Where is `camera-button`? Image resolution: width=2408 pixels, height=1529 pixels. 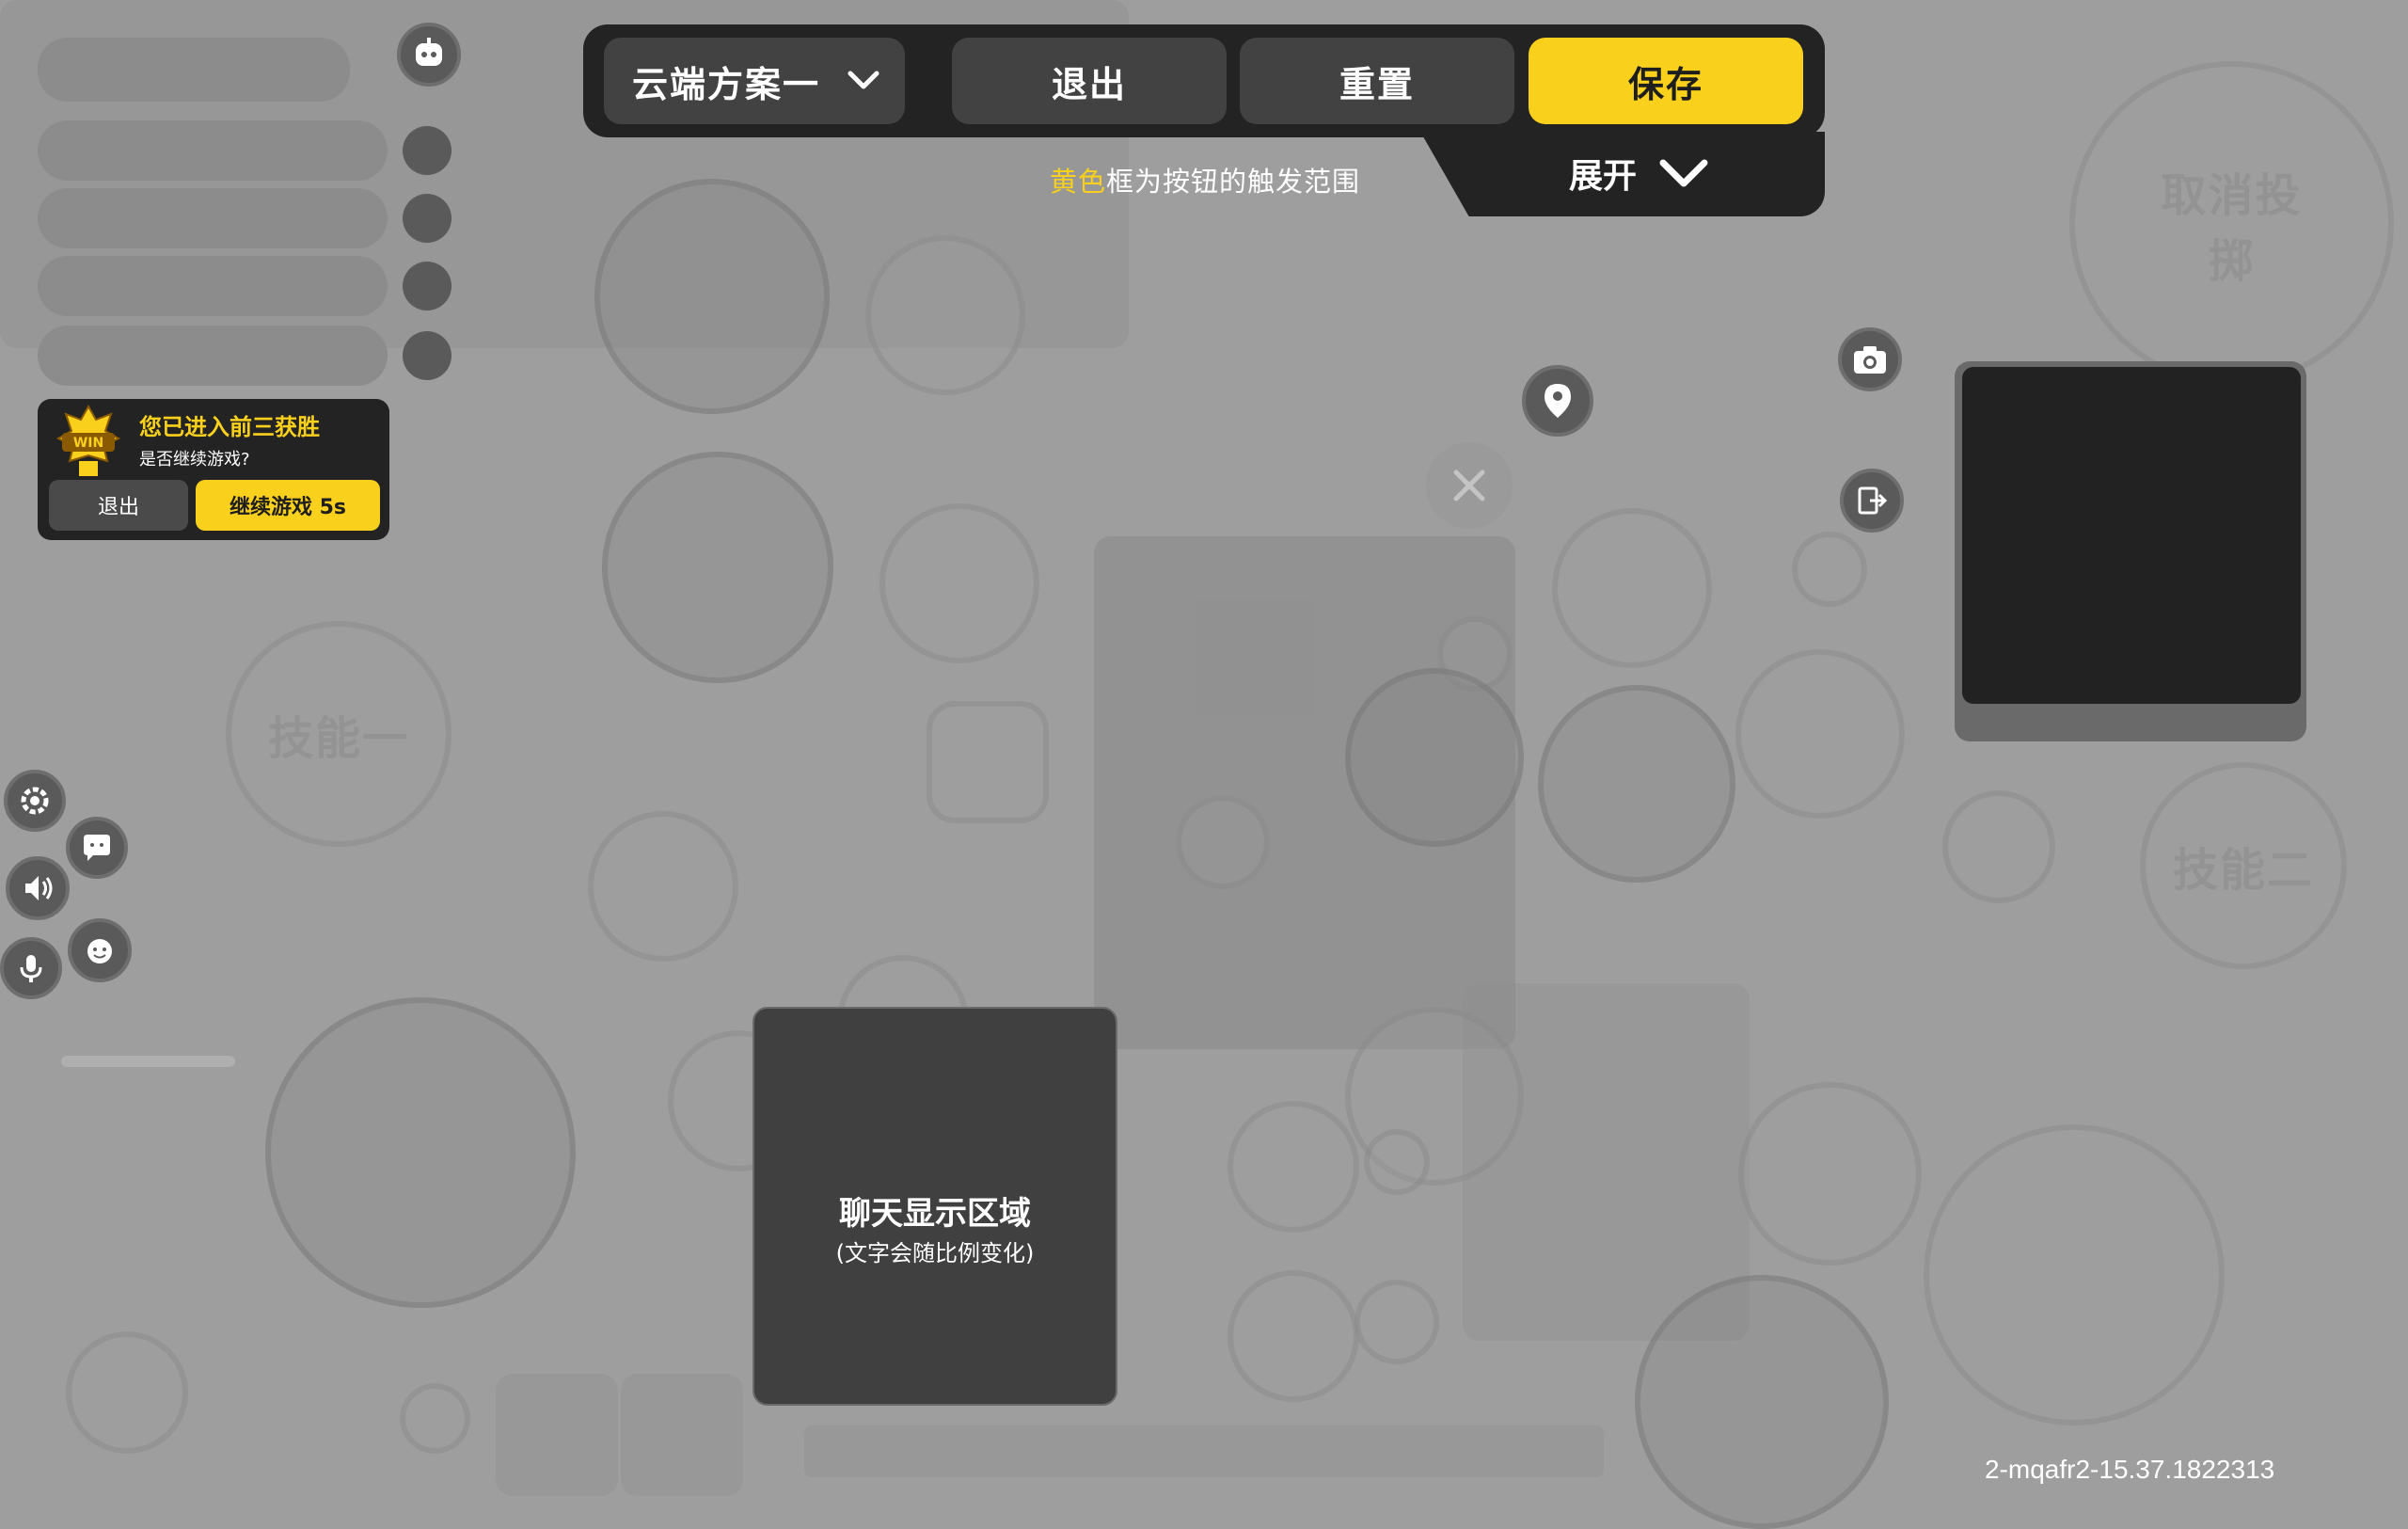
camera-button is located at coordinates (1870, 359).